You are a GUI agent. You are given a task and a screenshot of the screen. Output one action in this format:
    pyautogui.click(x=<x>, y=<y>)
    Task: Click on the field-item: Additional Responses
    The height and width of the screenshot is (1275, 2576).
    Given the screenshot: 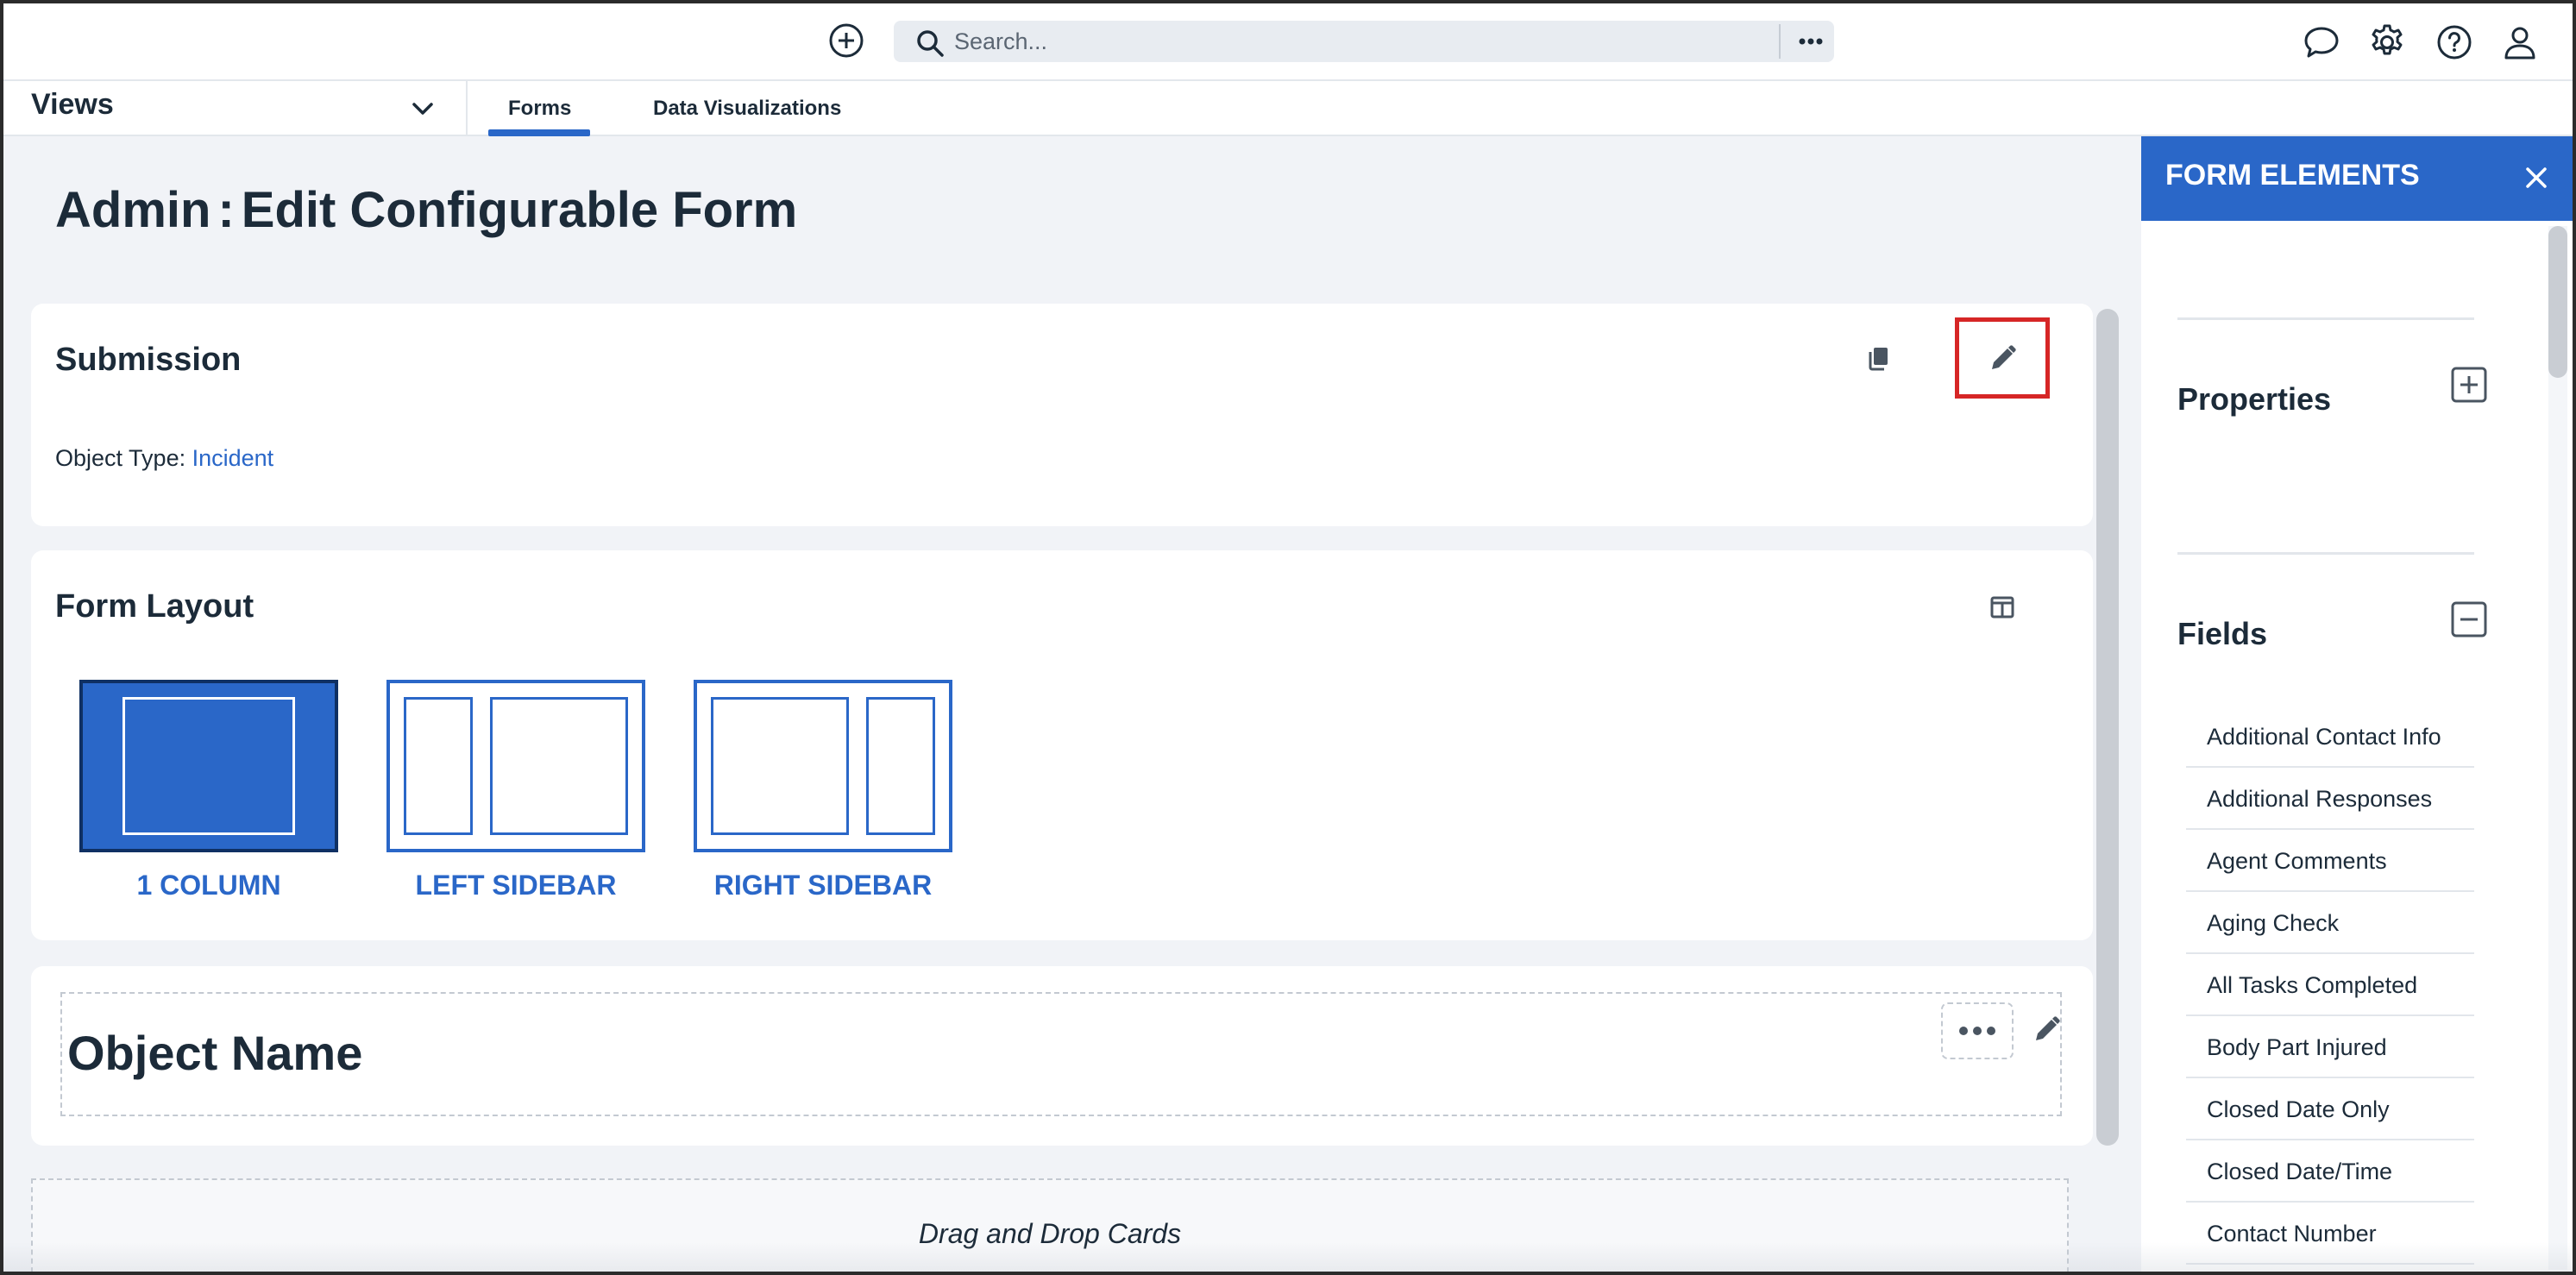 What is the action you would take?
    pyautogui.click(x=2330, y=799)
    